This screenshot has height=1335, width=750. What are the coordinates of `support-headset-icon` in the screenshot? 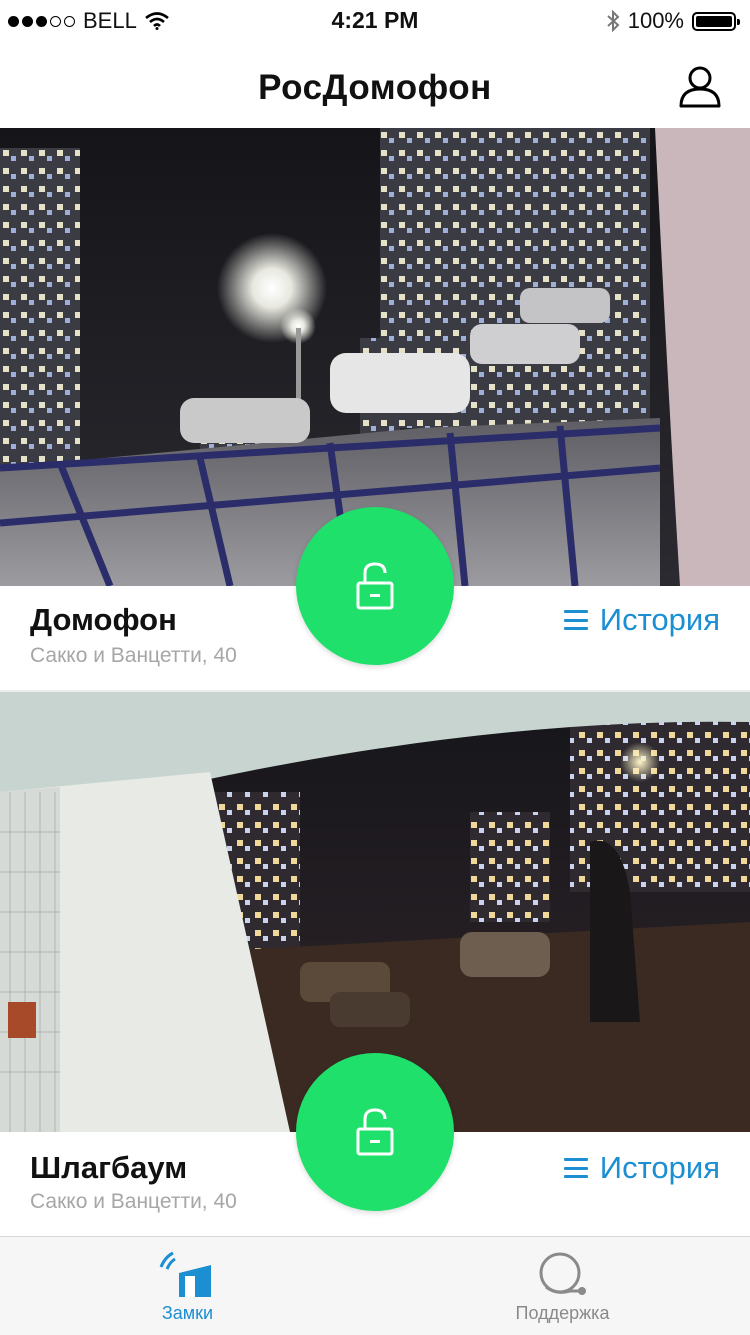 It's located at (562, 1273).